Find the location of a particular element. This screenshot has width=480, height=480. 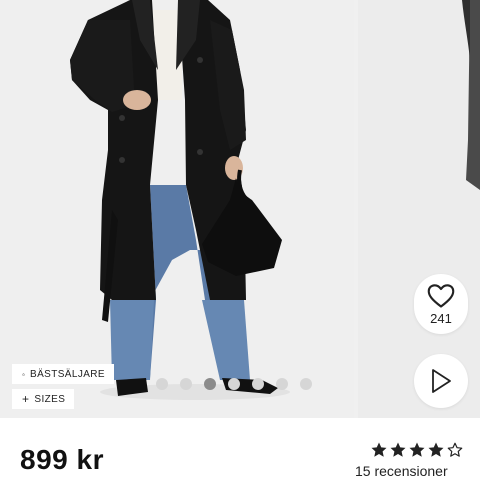

gallery-pagination is located at coordinates (234, 384).